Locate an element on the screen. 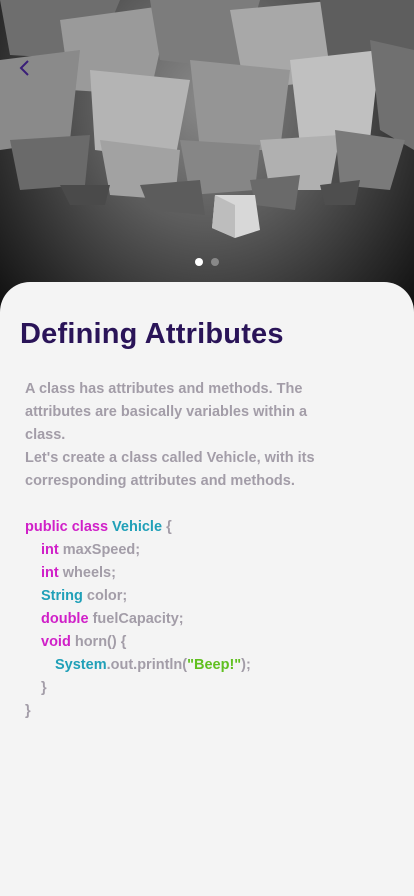 This screenshot has height=896, width=414. code-line: String color; is located at coordinates (84, 596).